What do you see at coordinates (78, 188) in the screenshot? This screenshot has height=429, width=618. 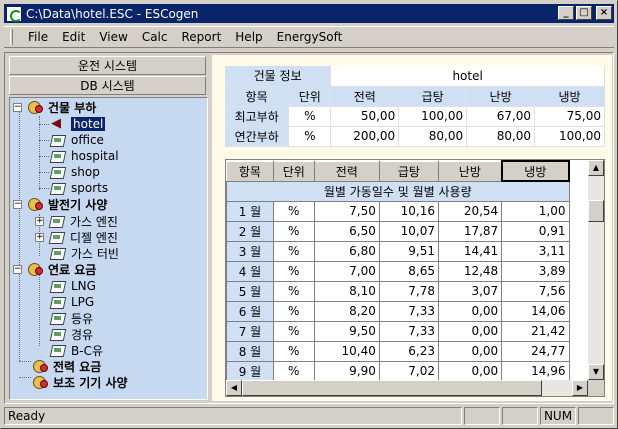 I see `tree-item-sports: sports` at bounding box center [78, 188].